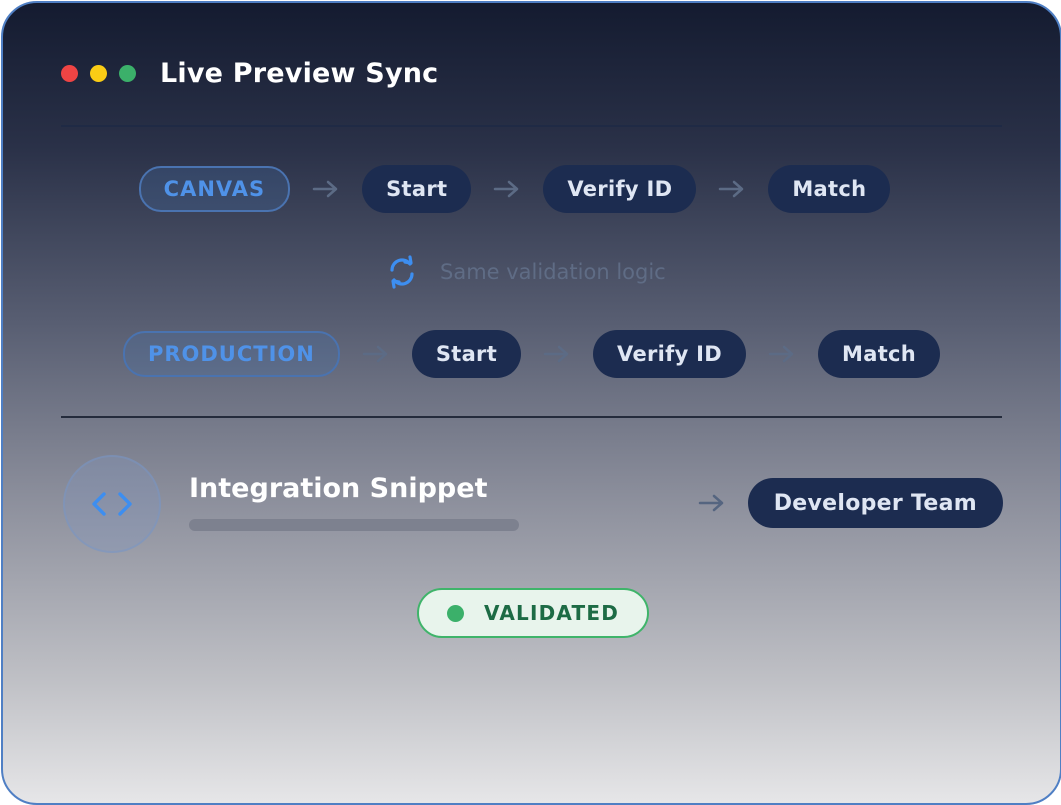 The width and height of the screenshot is (1061, 805). I want to click on sync-label: Same validation logic, so click(553, 272).